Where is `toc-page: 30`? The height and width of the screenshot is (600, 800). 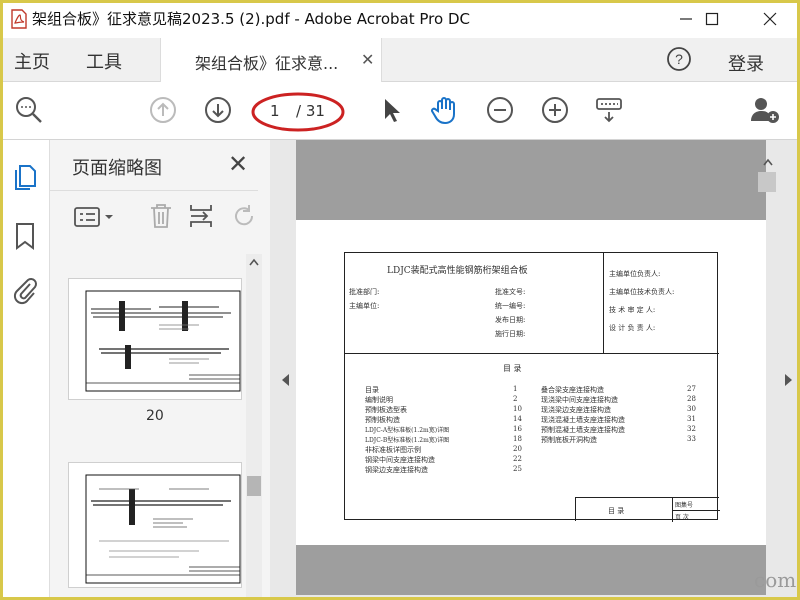
toc-page: 30 is located at coordinates (691, 409).